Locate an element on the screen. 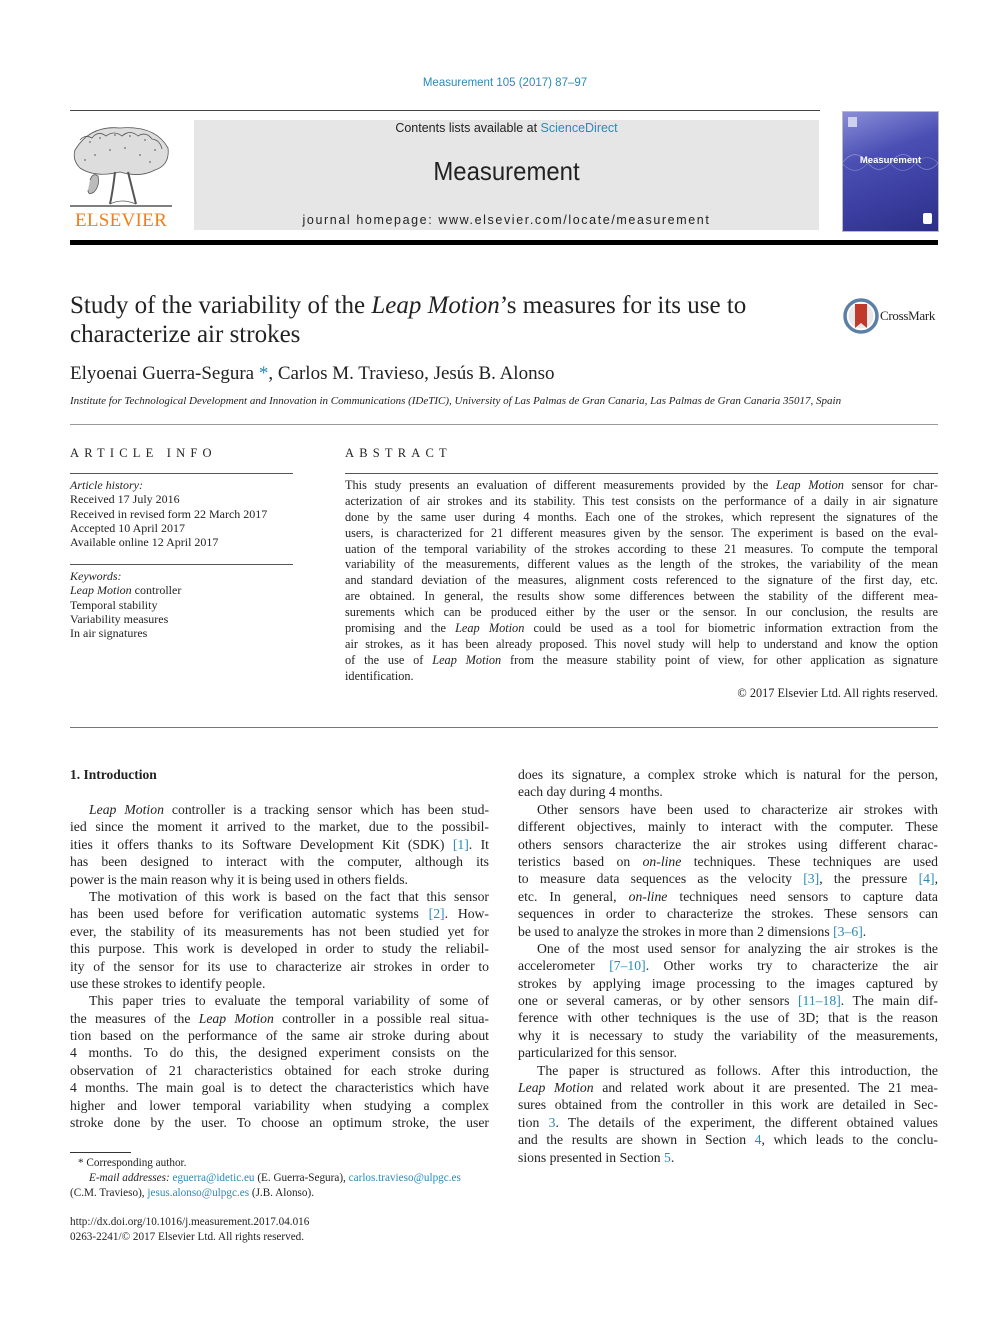  journal-title: Measurement is located at coordinates (506, 171).